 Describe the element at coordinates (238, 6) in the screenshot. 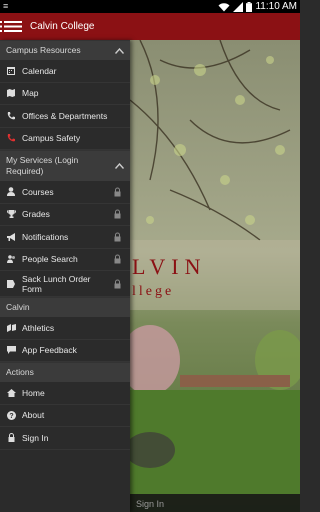

I see `signal-icon` at that location.